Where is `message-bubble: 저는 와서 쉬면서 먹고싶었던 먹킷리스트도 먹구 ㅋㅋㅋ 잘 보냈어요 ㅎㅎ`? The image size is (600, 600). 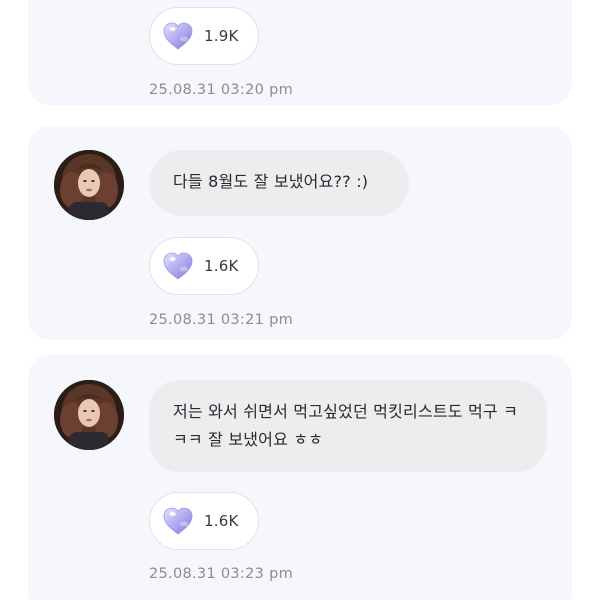 message-bubble: 저는 와서 쉬면서 먹고싶었던 먹킷리스트도 먹구 ㅋㅋㅋ 잘 보냈어요 ㅎㅎ is located at coordinates (348, 426).